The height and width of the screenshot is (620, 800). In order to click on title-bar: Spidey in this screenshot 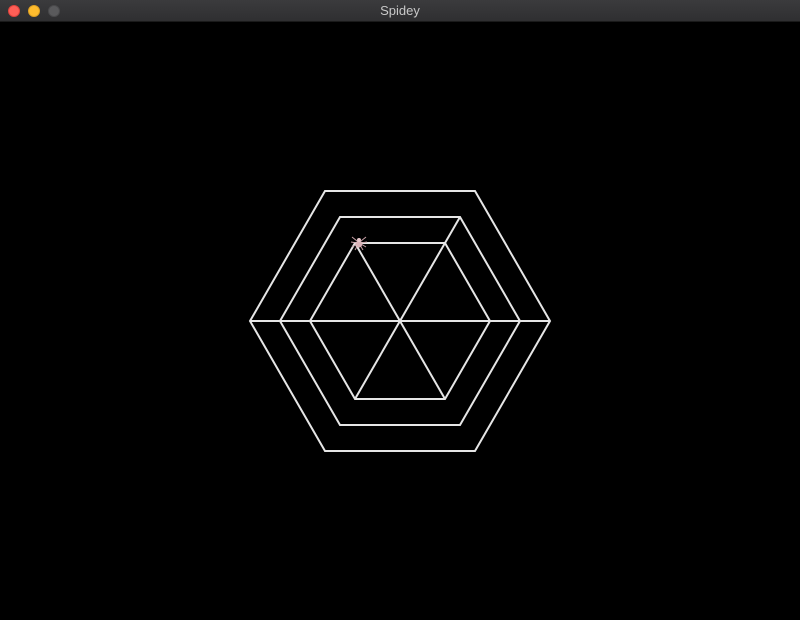, I will do `click(400, 11)`.